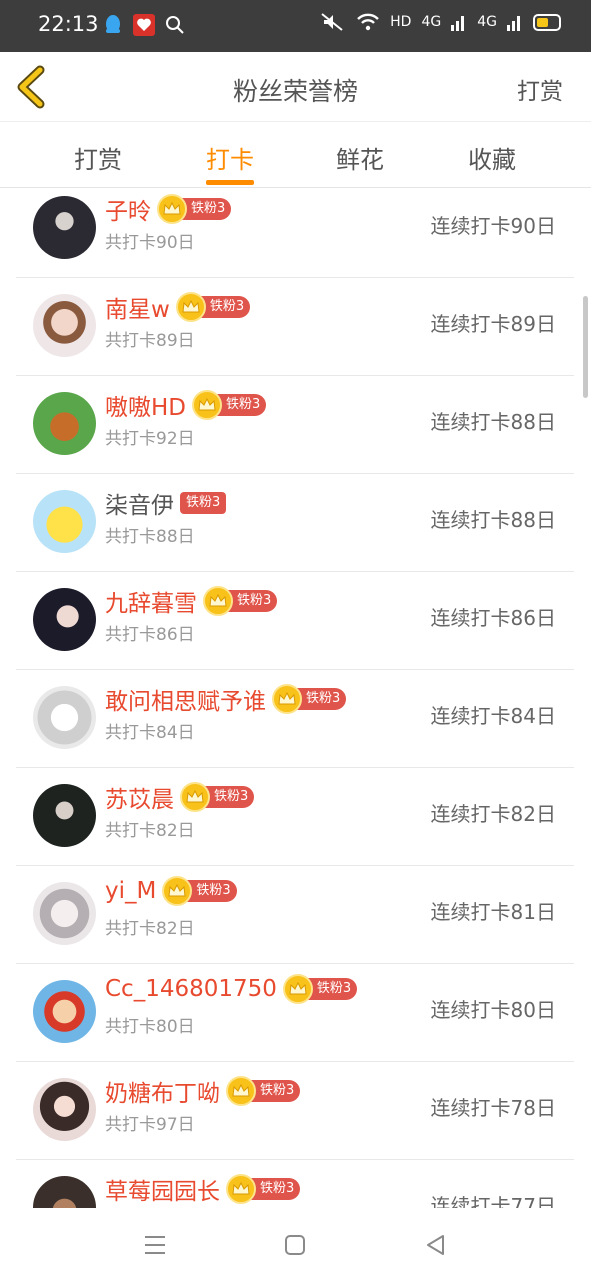 The height and width of the screenshot is (1280, 591). I want to click on streak-days: 连续打卡90日, so click(493, 226).